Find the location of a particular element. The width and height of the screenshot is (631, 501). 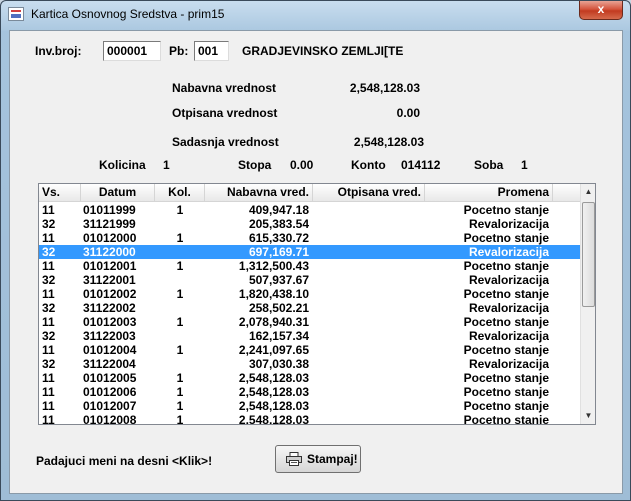

row-date: 01012001 is located at coordinates (110, 266).